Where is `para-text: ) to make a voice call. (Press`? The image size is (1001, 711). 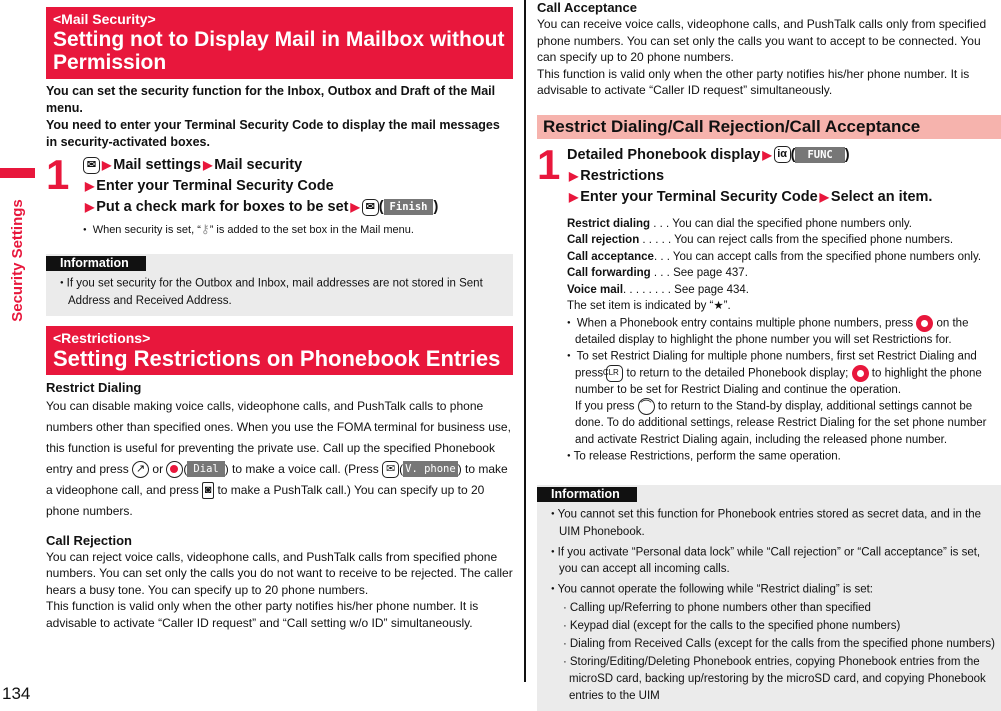
para-text: ) to make a voice call. (Press is located at coordinates (301, 468).